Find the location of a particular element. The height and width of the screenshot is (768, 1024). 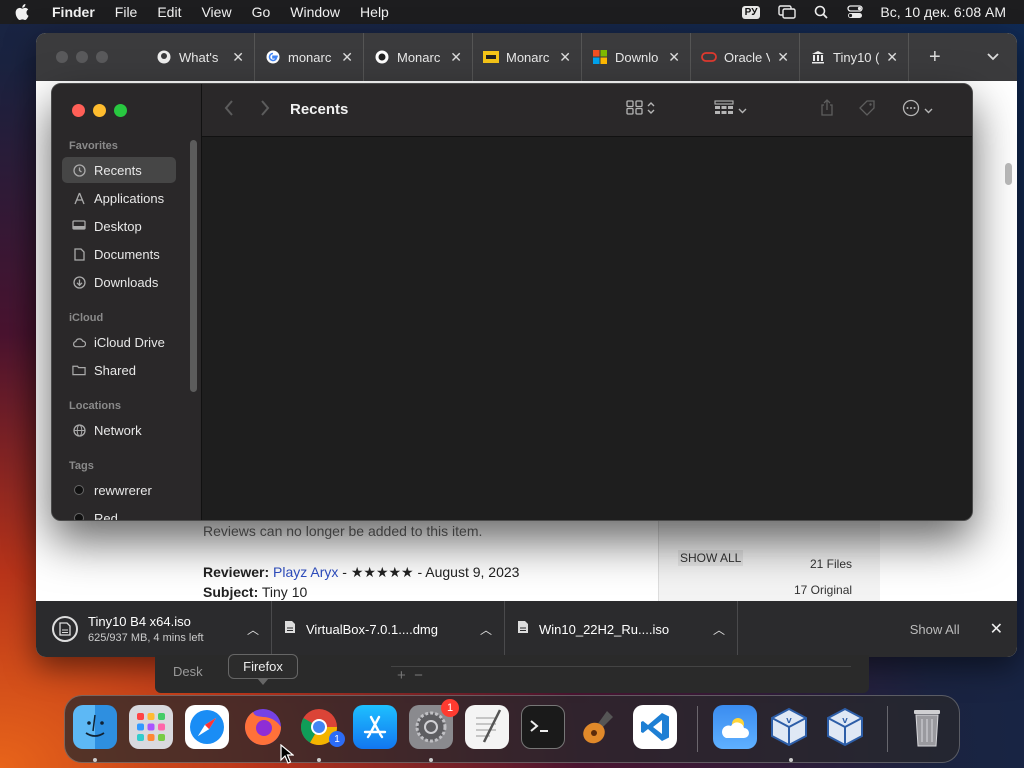

browser-tab: Oracle V ✕ is located at coordinates (745, 57).